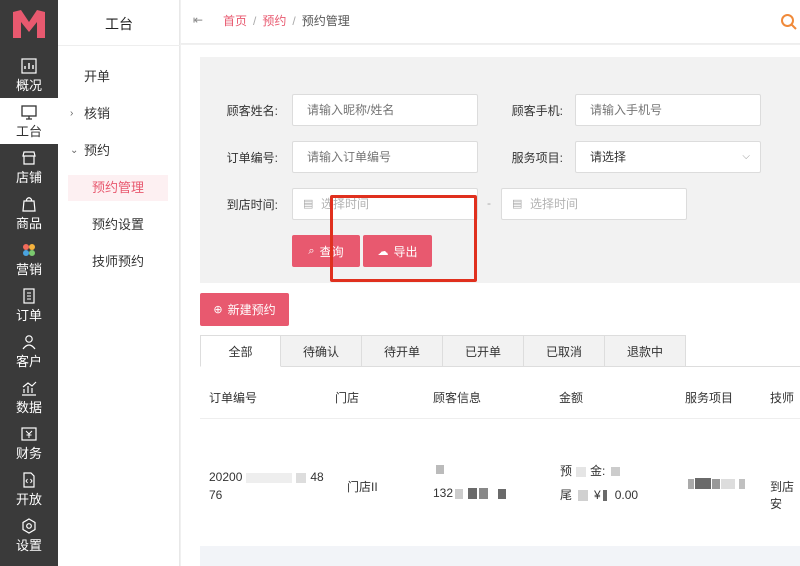 This screenshot has width=800, height=566. I want to click on rail-item-label: 财务, so click(28, 453).